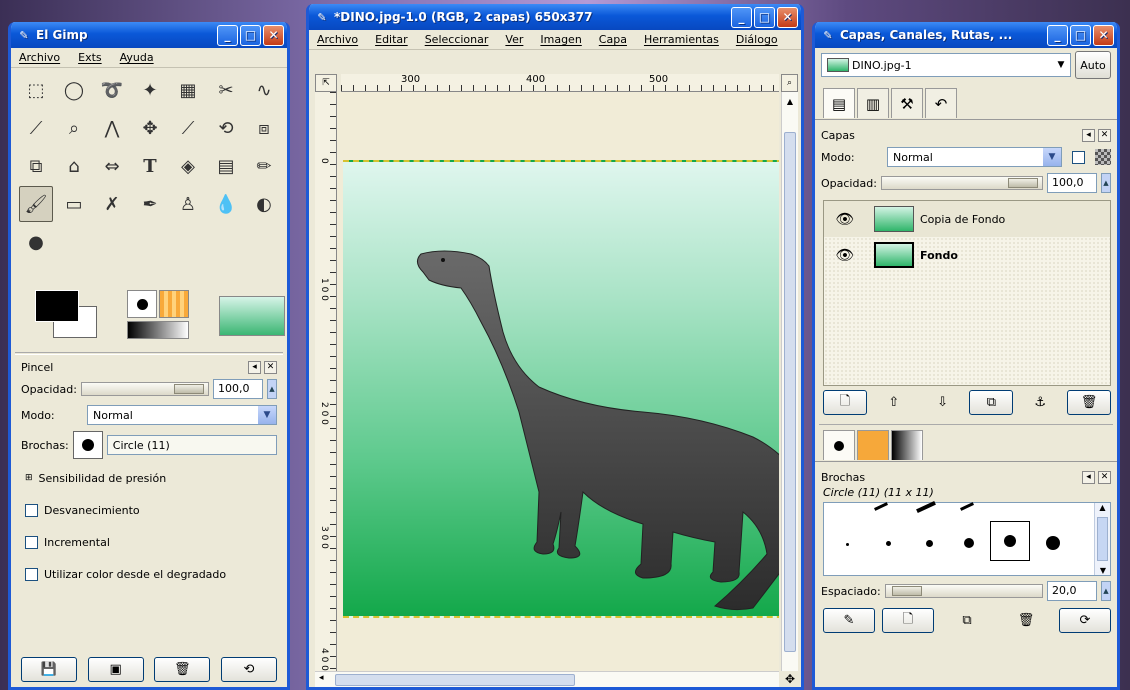 This screenshot has width=1130, height=690. Describe the element at coordinates (1103, 570) in the screenshot. I see `scroll-down-icon: ▼` at that location.